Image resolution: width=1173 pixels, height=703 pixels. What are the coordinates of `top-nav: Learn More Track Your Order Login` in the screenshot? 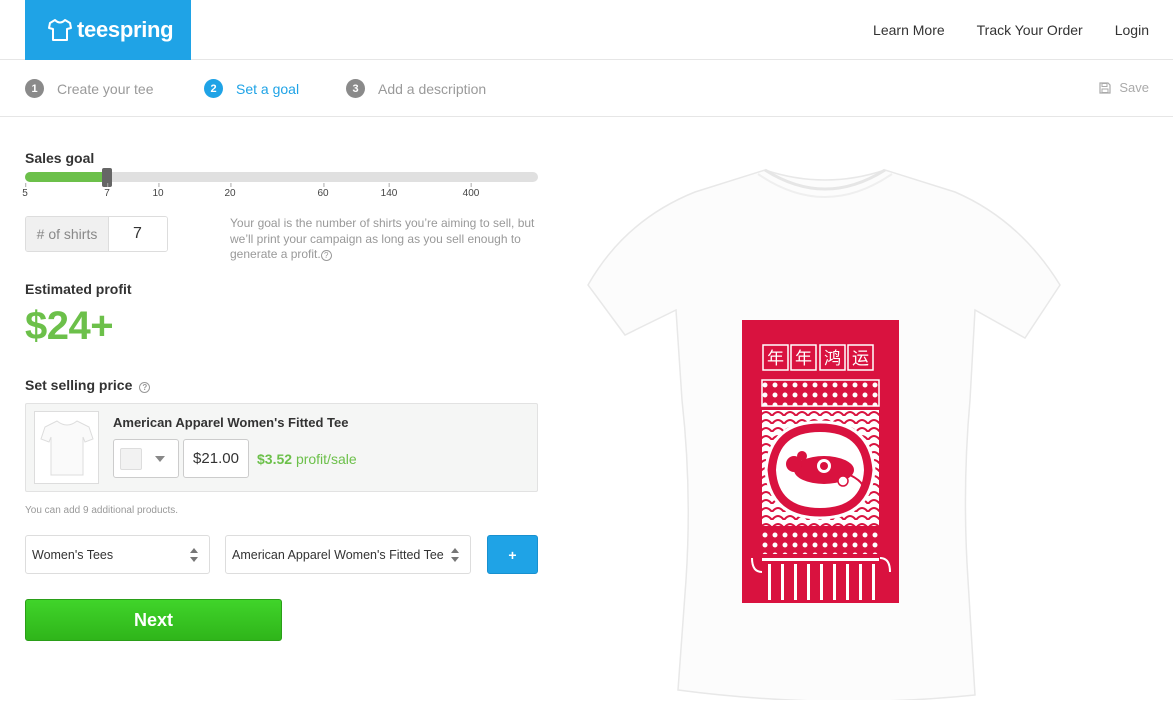 It's located at (995, 30).